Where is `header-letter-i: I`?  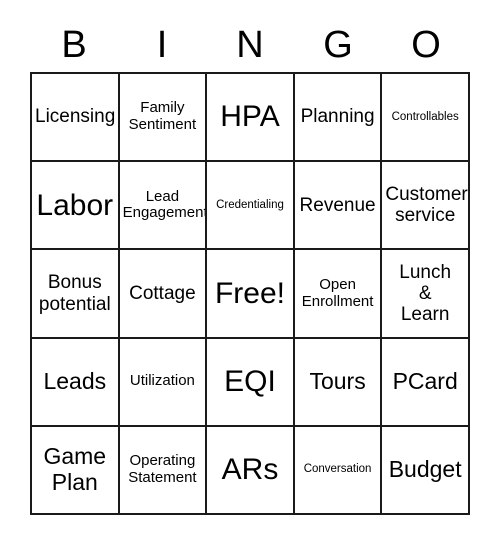
header-letter-i: I is located at coordinates (162, 45).